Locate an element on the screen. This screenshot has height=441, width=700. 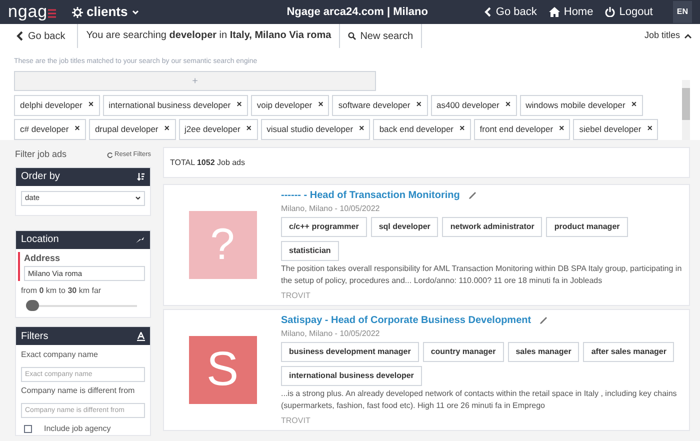
search-summary: You are searching developer in Italy, Milano Via roma is located at coordinates (209, 36).